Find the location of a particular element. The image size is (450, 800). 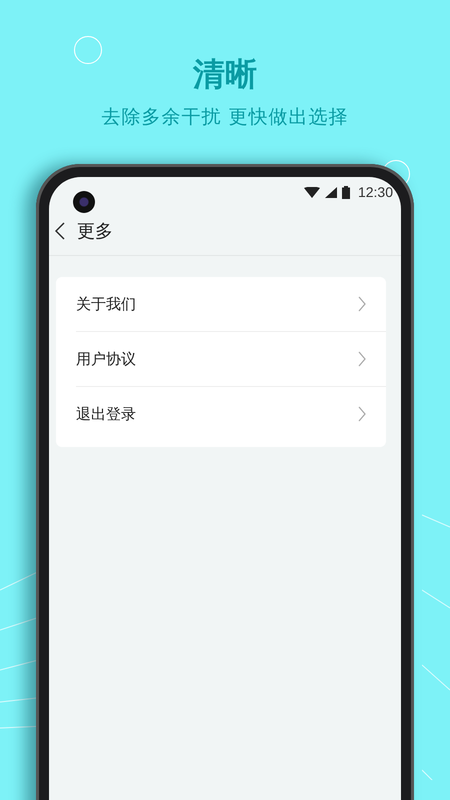

signal-icon is located at coordinates (330, 192).